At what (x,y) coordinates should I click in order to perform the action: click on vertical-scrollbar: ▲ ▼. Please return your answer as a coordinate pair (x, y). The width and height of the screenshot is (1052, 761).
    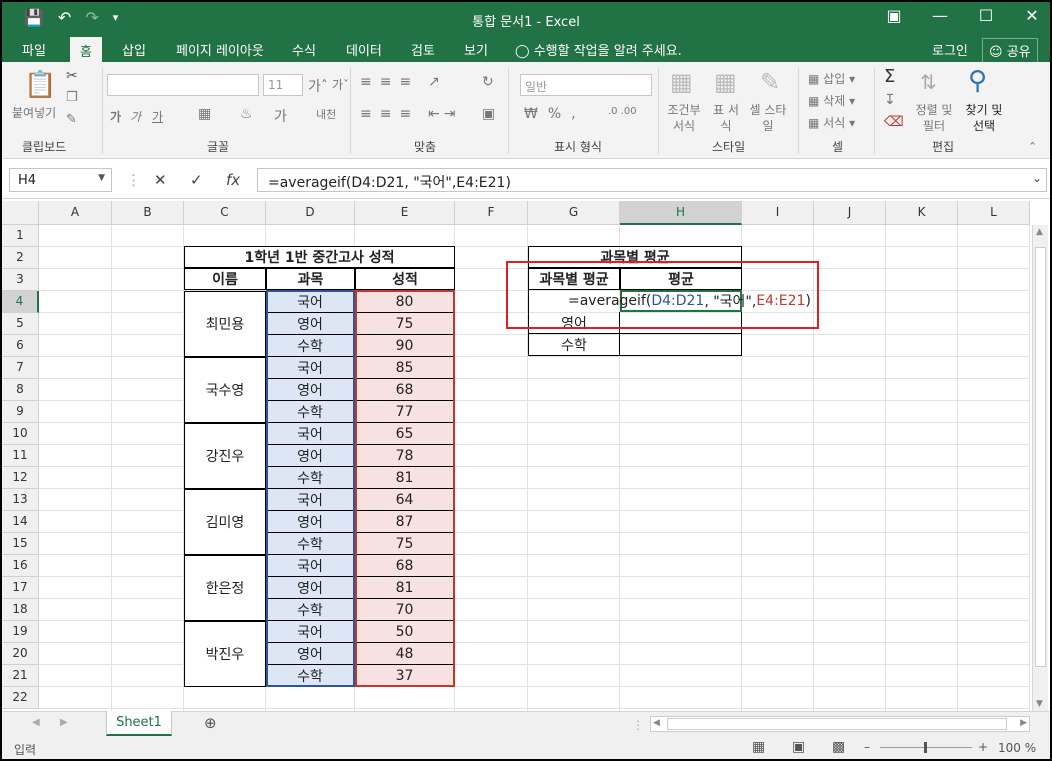
    Looking at the image, I should click on (1040, 468).